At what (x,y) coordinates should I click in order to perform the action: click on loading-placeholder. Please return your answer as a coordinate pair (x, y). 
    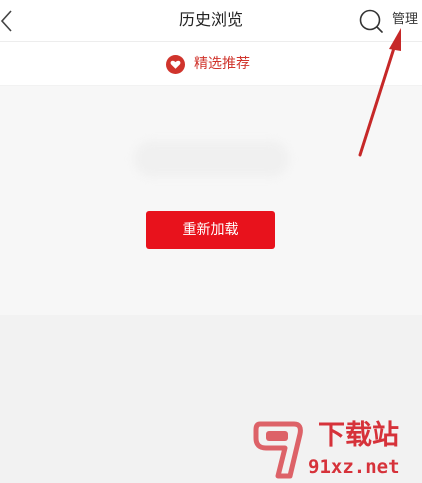
    Looking at the image, I should click on (211, 159).